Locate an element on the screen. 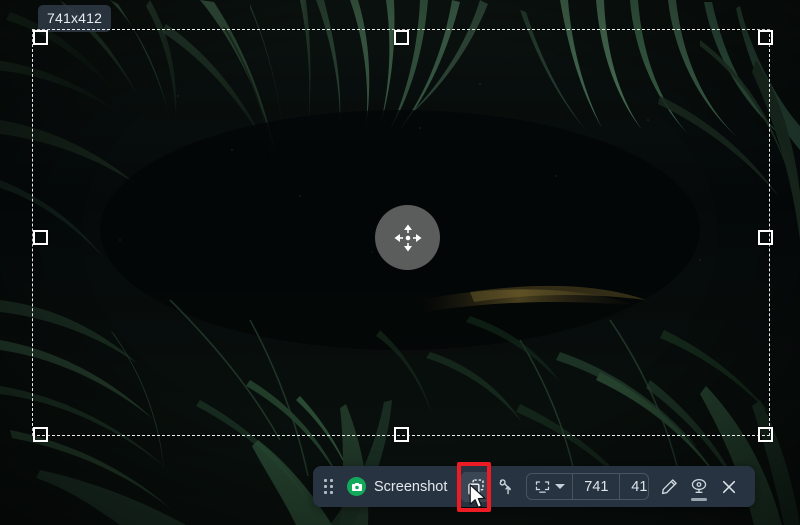  width-input: 741 is located at coordinates (595, 486).